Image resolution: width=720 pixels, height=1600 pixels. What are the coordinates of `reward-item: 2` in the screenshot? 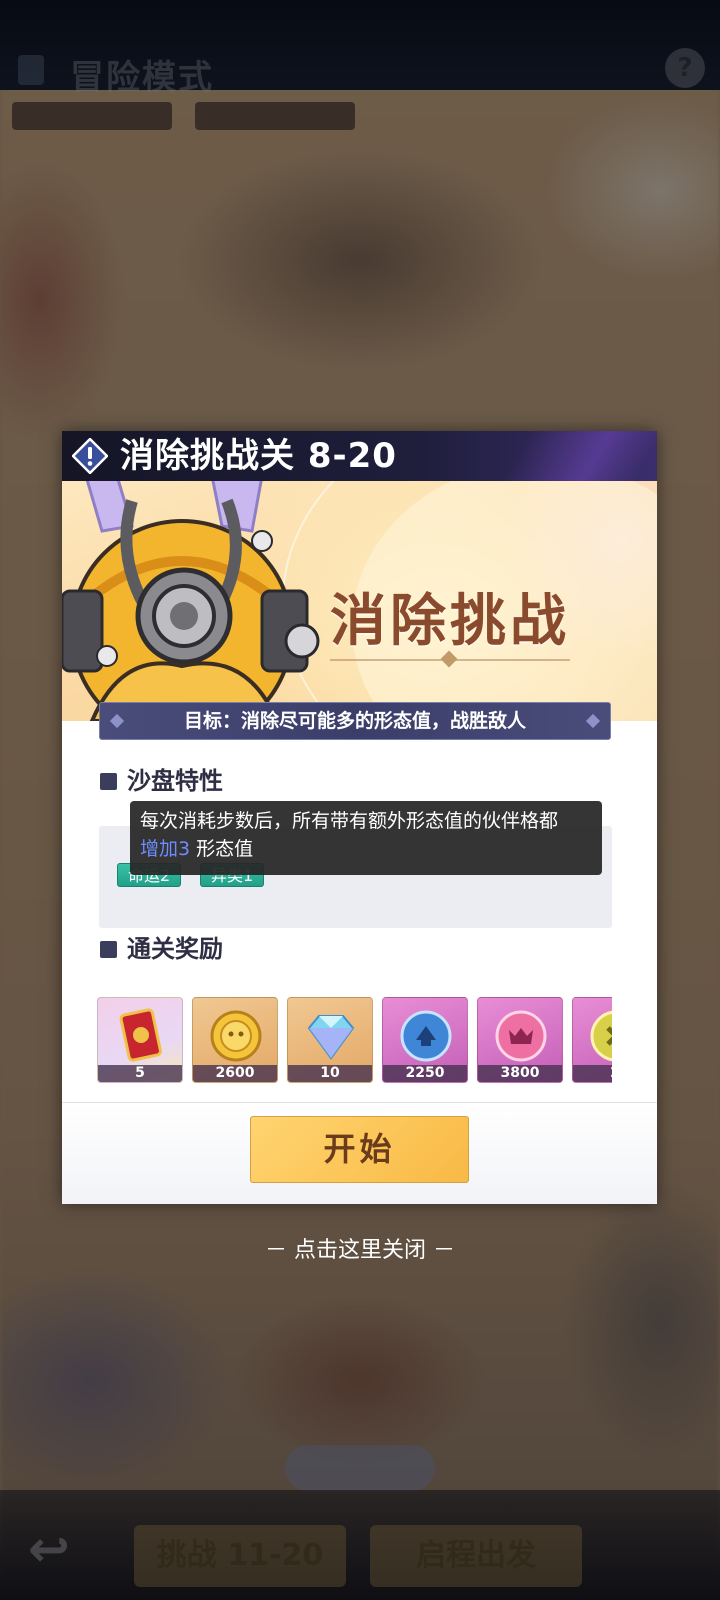 It's located at (592, 1040).